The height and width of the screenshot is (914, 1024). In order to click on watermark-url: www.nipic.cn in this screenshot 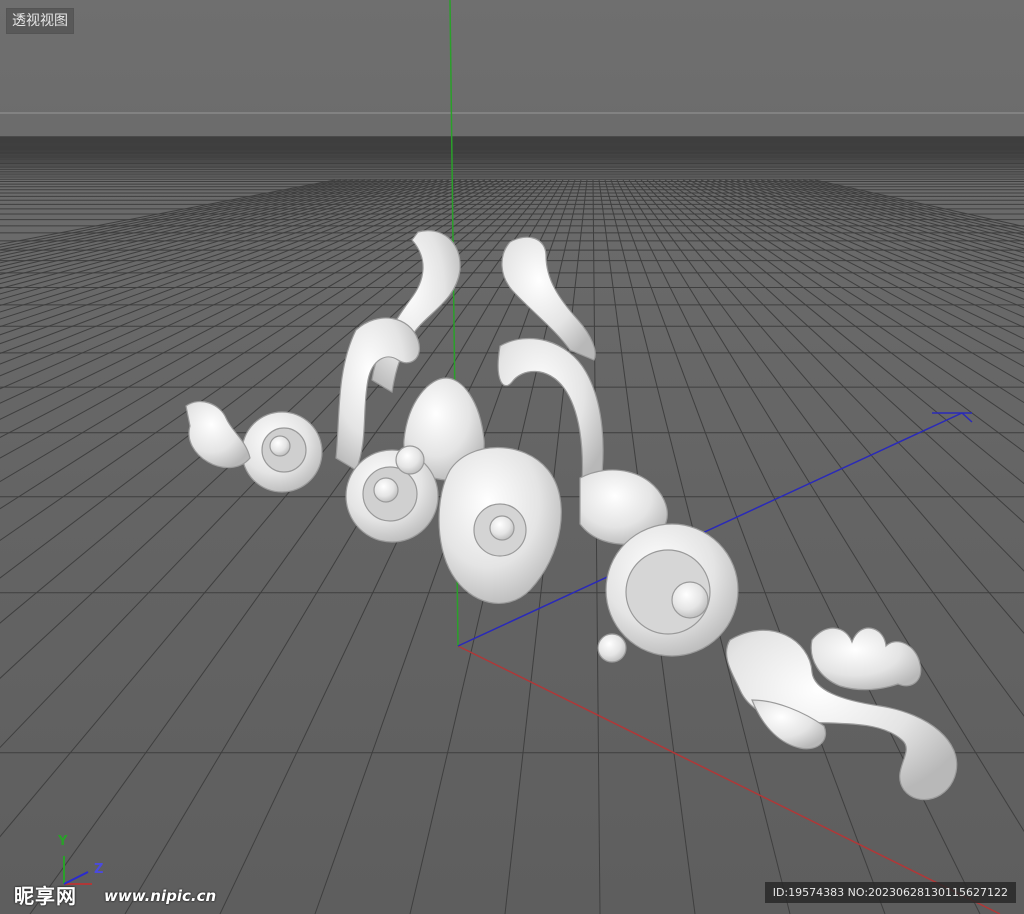, I will do `click(160, 896)`.